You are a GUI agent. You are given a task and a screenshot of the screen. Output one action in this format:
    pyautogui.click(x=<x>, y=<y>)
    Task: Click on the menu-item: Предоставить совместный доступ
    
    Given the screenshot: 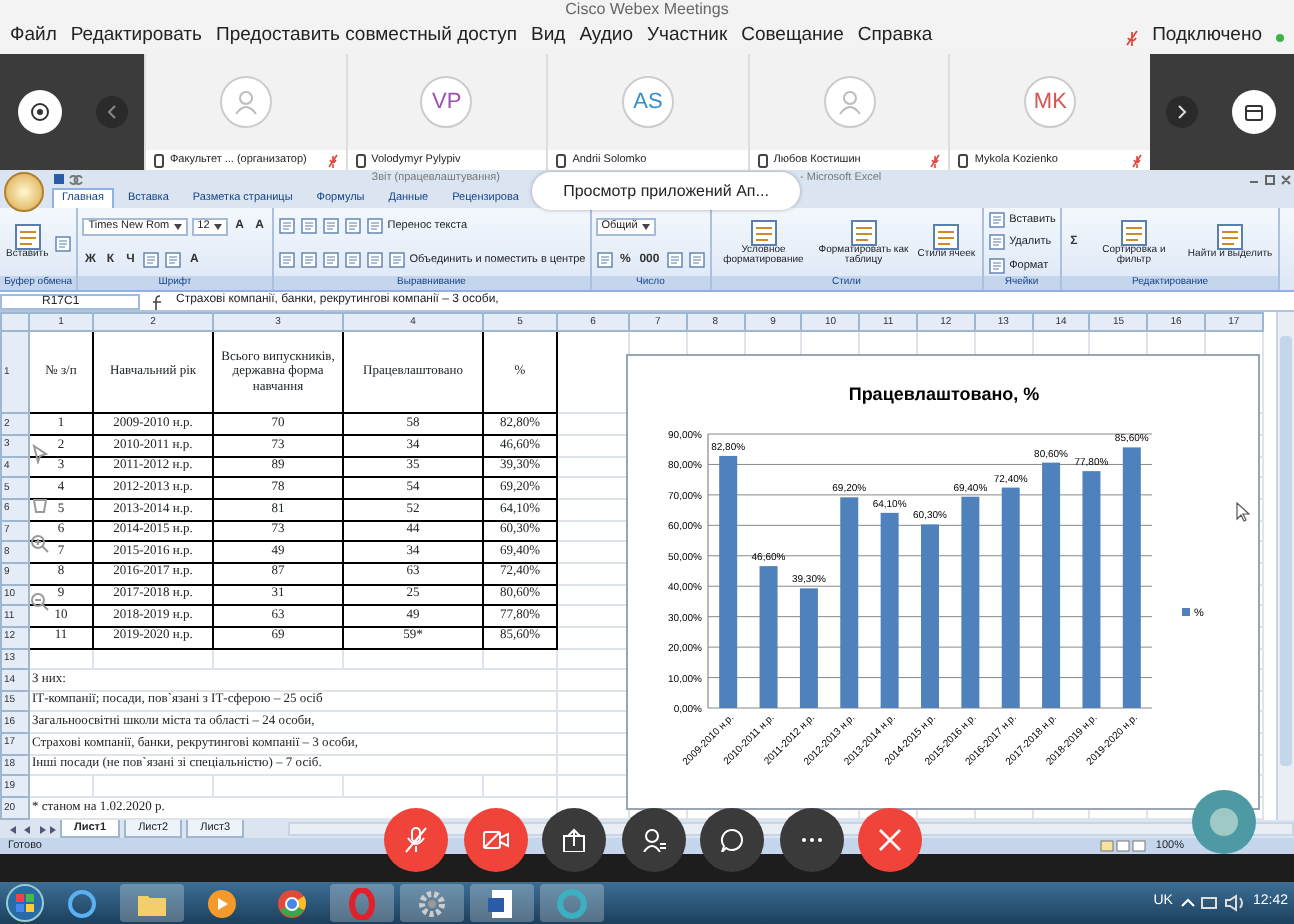 What is the action you would take?
    pyautogui.click(x=366, y=37)
    